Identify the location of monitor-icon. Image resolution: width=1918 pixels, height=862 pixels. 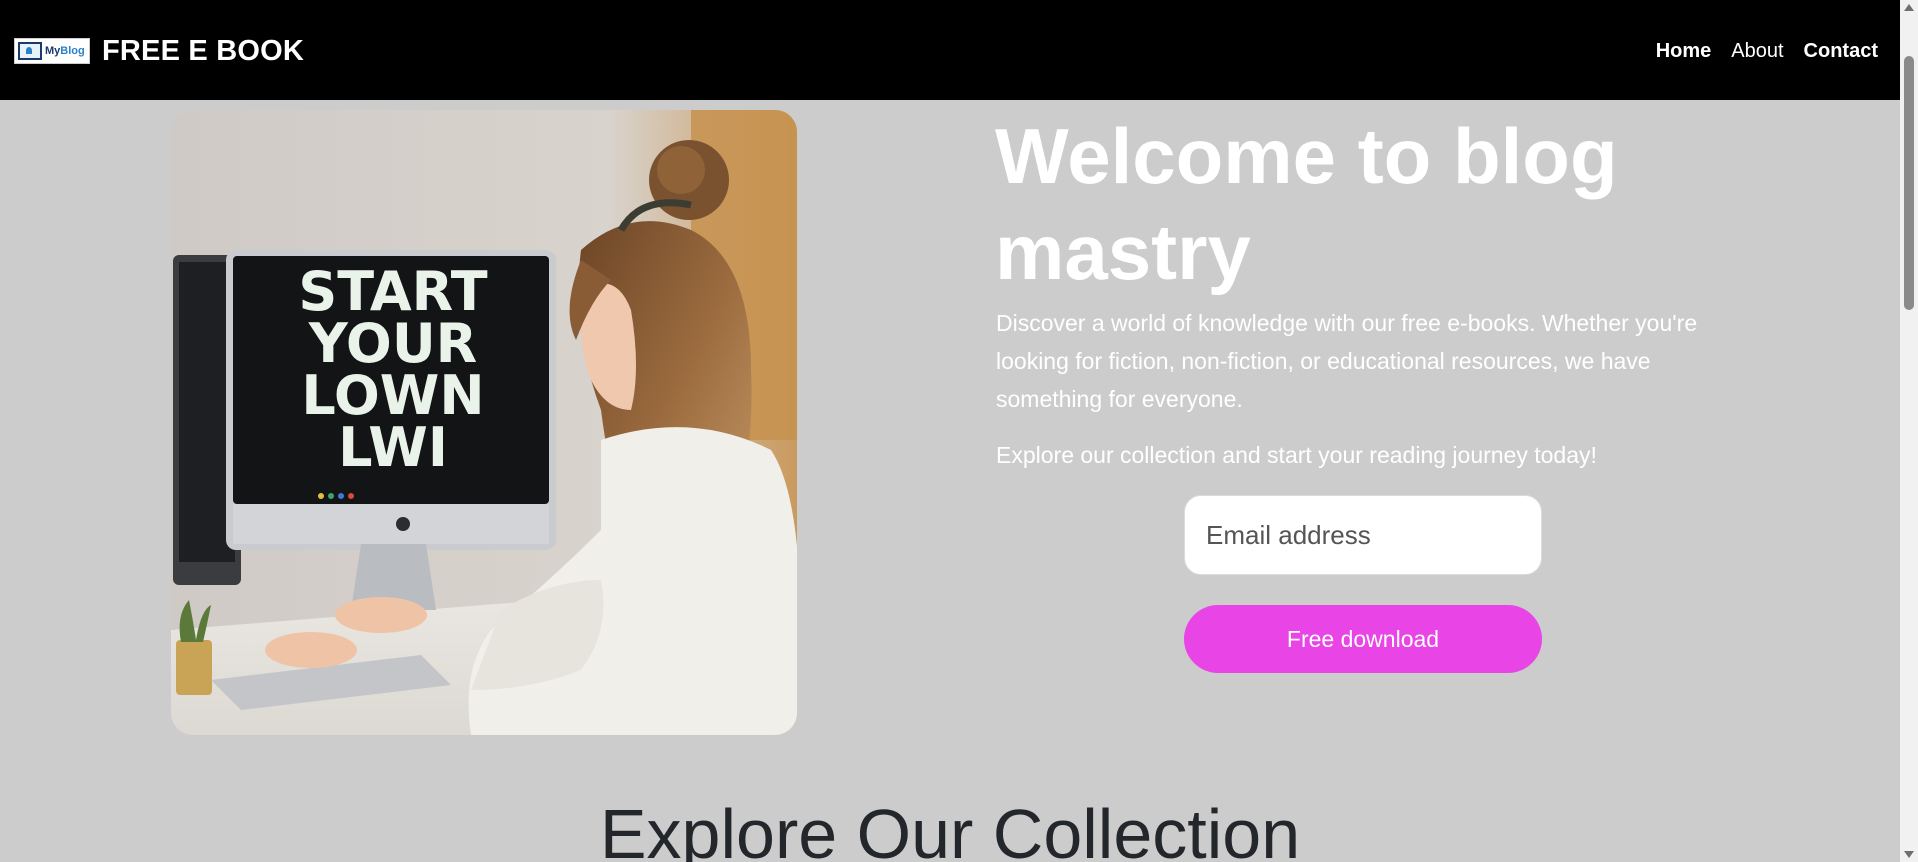
(30, 51).